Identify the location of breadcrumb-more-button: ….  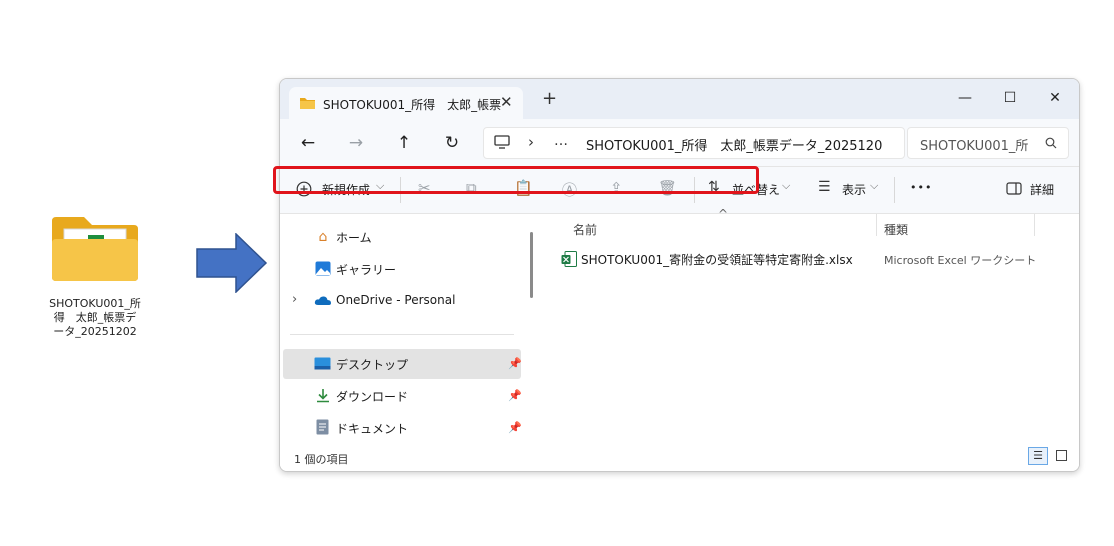
(561, 141).